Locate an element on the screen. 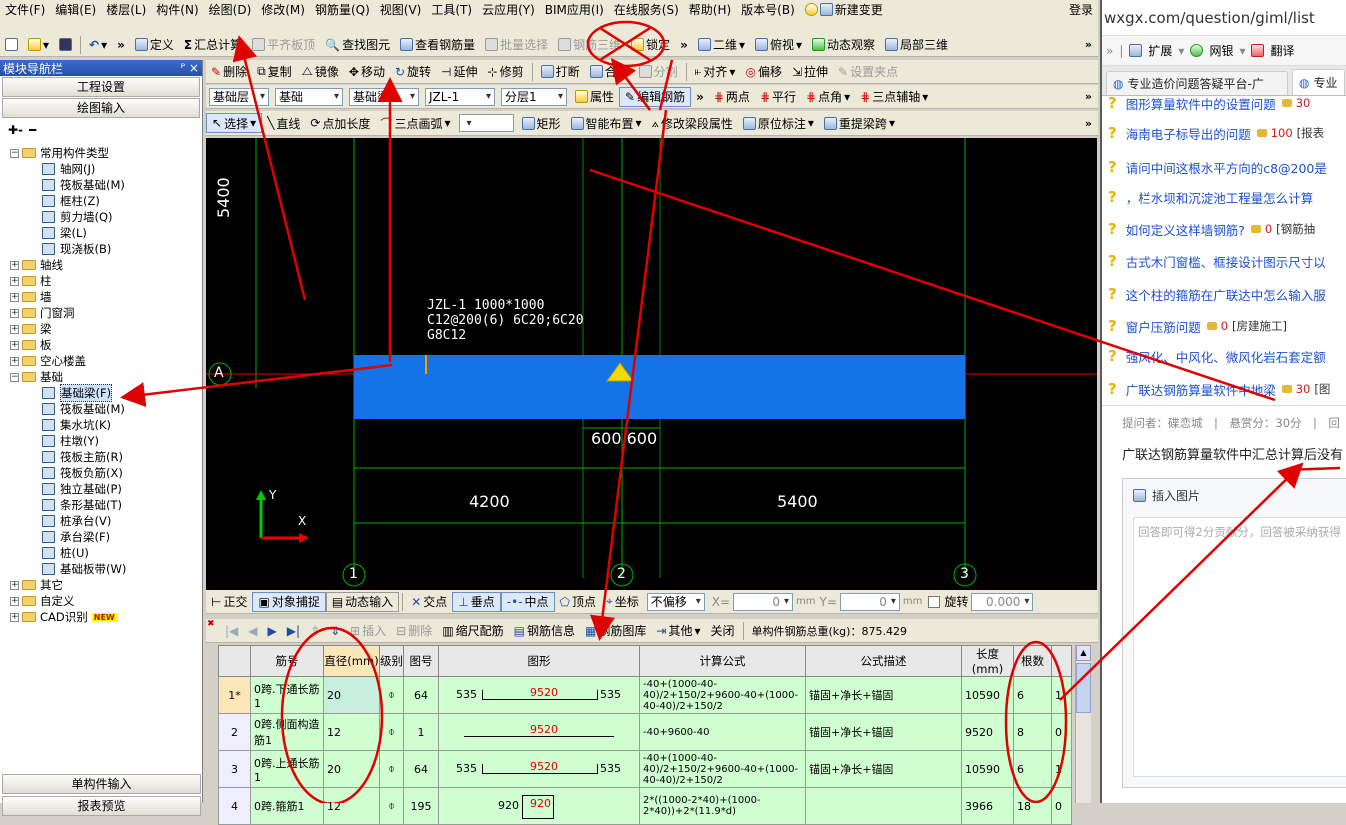 This screenshot has height=825, width=1346. question-title: 海南电子标导出的问题 is located at coordinates (1188, 133).